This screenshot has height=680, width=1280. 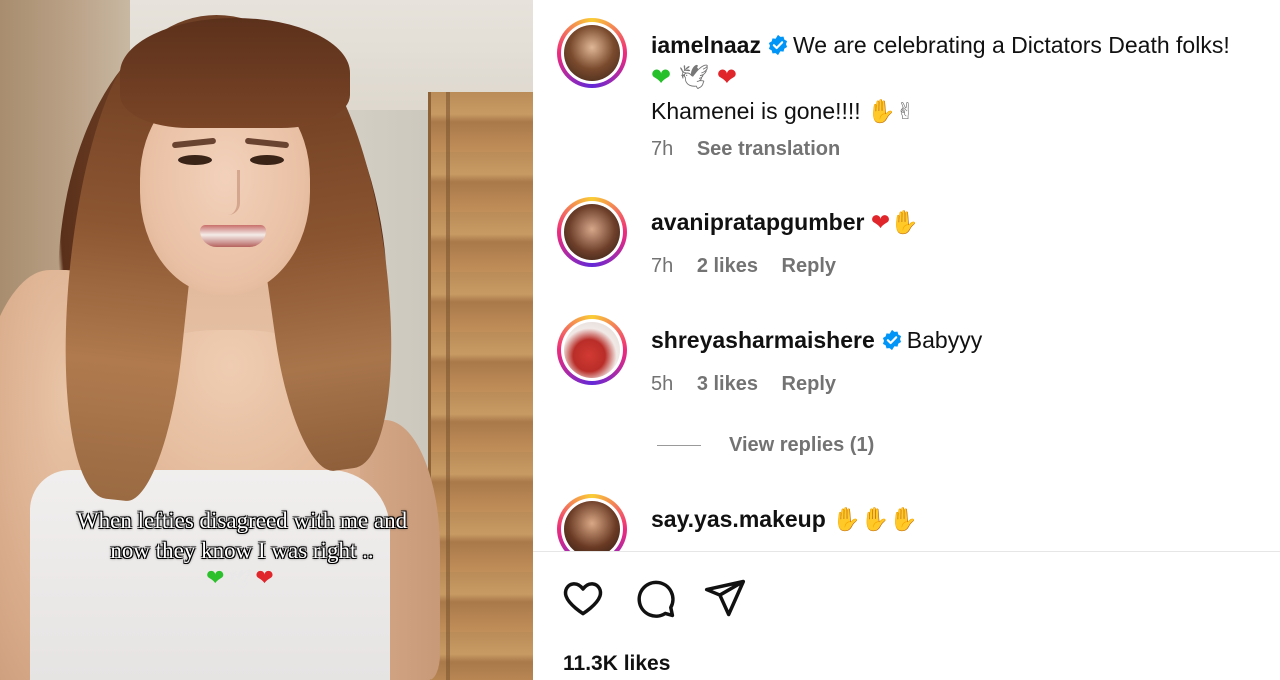 What do you see at coordinates (738, 519) in the screenshot?
I see `comment-username: say.yas.makeup` at bounding box center [738, 519].